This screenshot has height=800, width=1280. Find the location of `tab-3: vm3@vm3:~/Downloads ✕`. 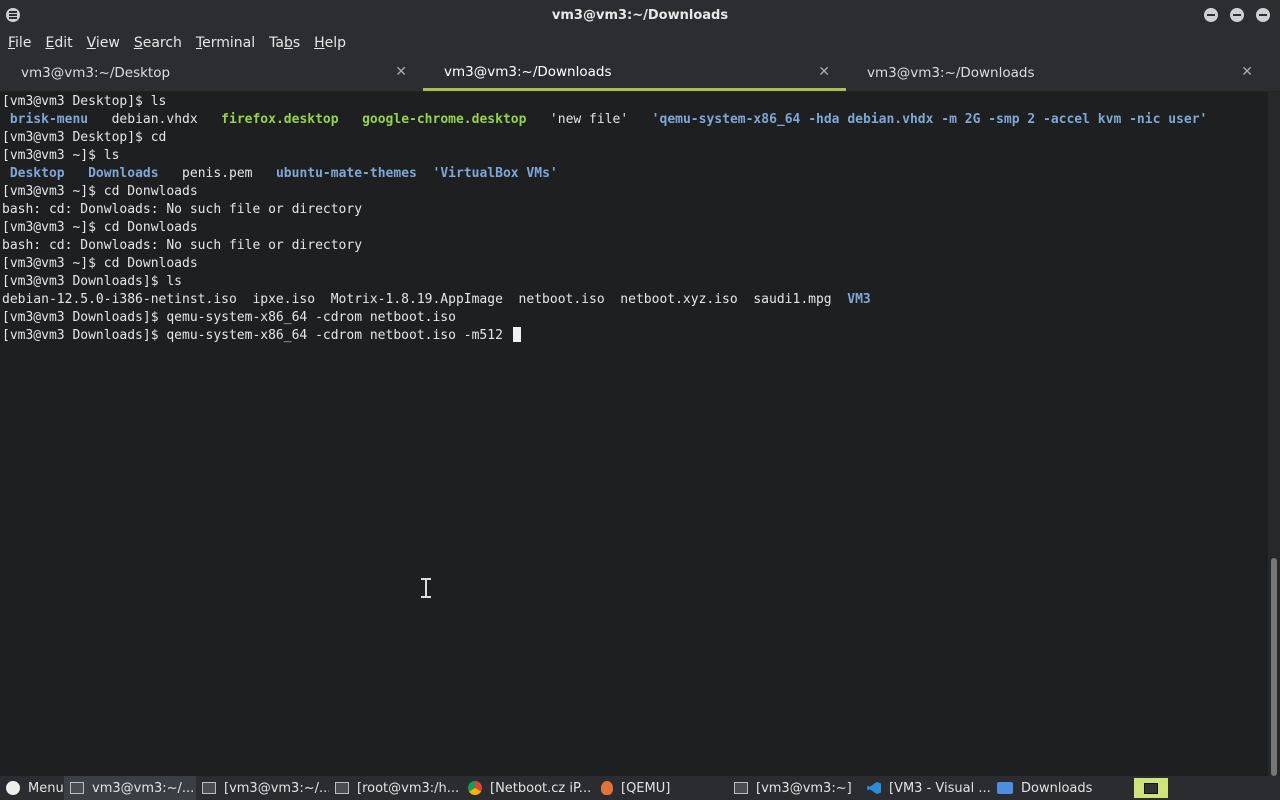

tab-3: vm3@vm3:~/Downloads ✕ is located at coordinates (1057, 73).